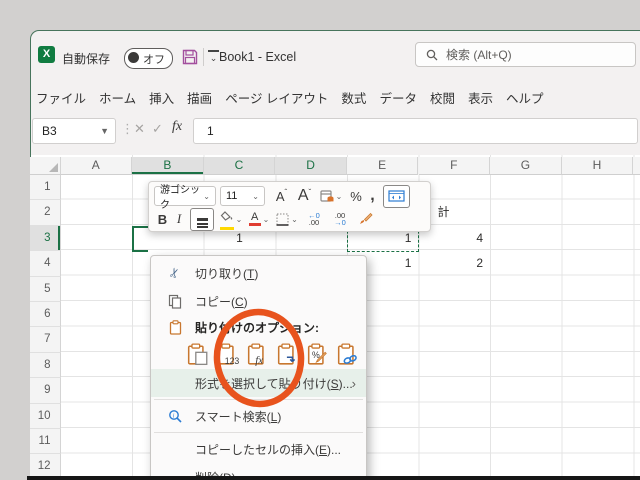 The width and height of the screenshot is (640, 480). What do you see at coordinates (210, 131) in the screenshot?
I see `formula-value: 1` at bounding box center [210, 131].